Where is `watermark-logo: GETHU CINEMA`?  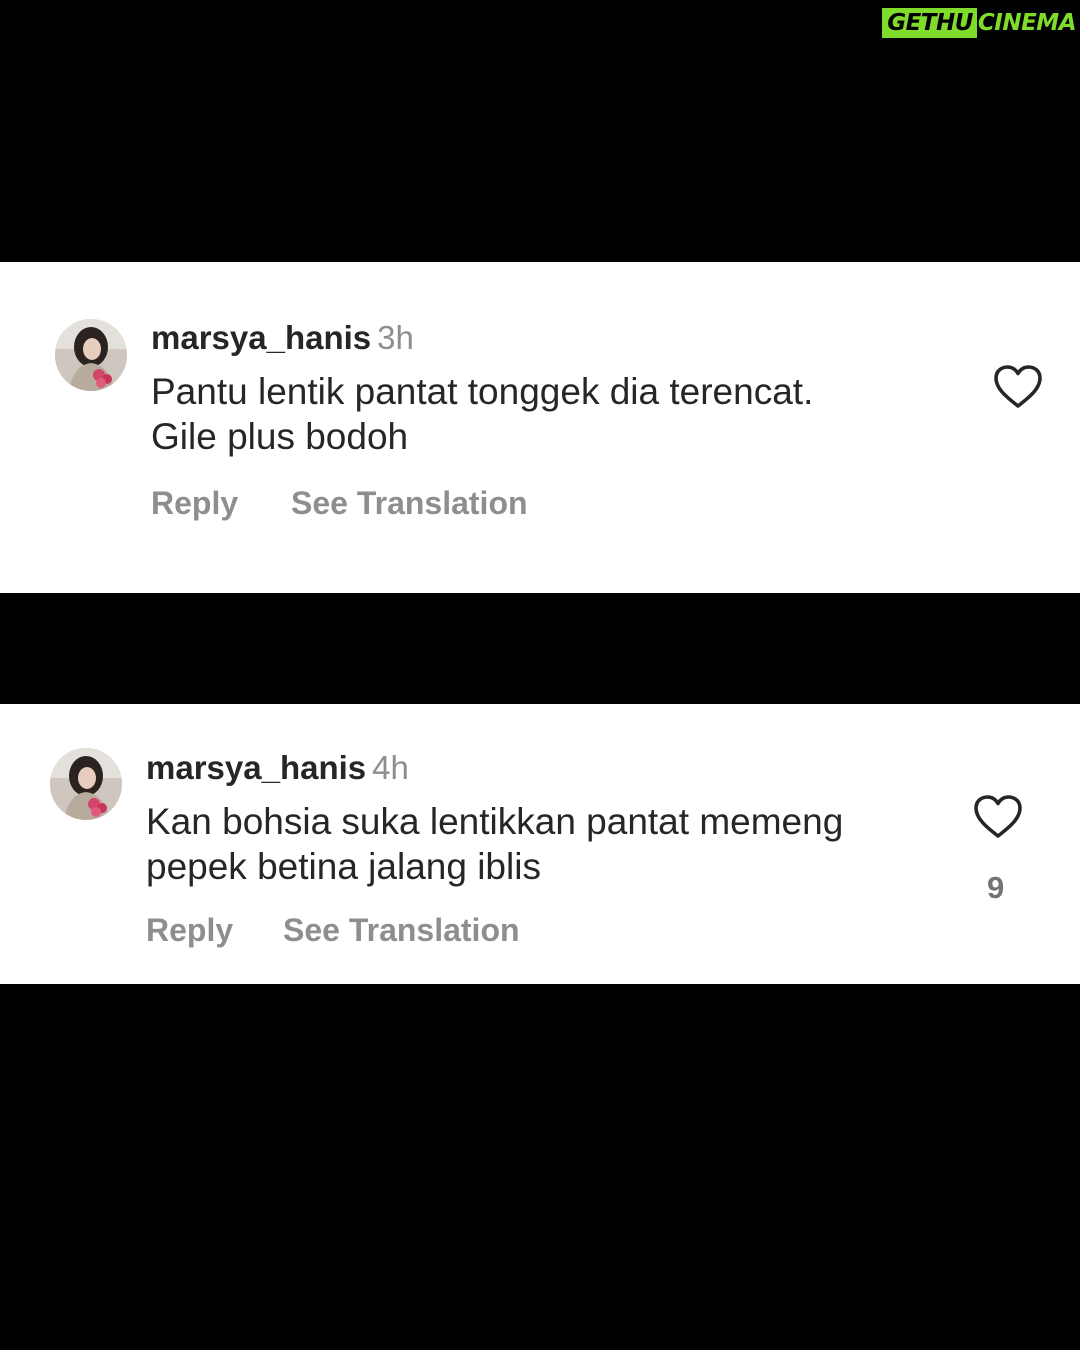
watermark-logo: GETHU CINEMA is located at coordinates (979, 23).